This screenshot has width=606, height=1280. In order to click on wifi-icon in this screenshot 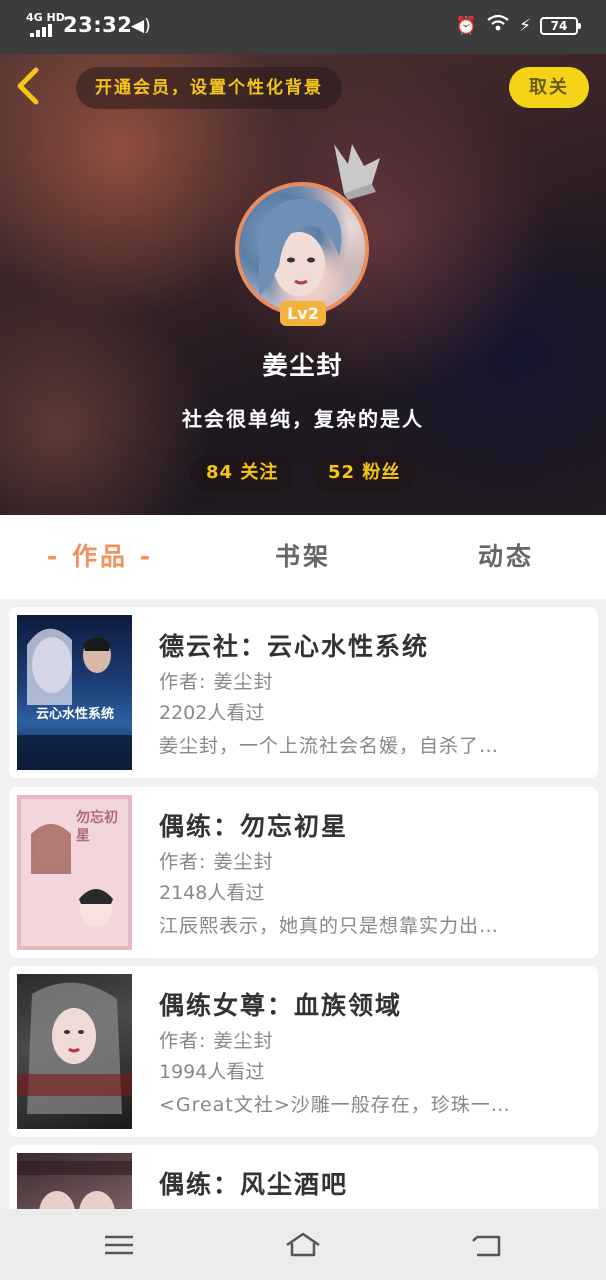, I will do `click(498, 25)`.